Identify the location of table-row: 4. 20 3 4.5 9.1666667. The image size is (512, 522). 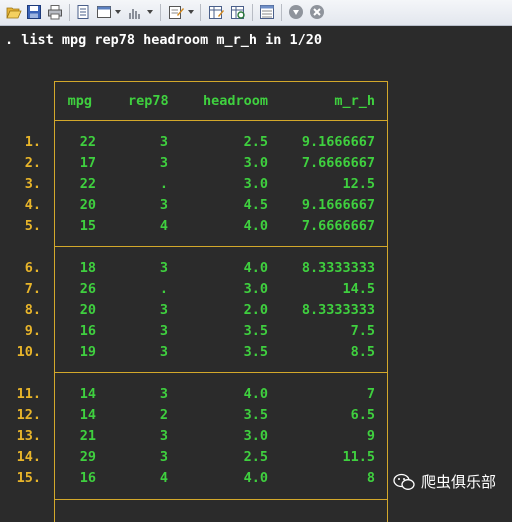
(256, 205).